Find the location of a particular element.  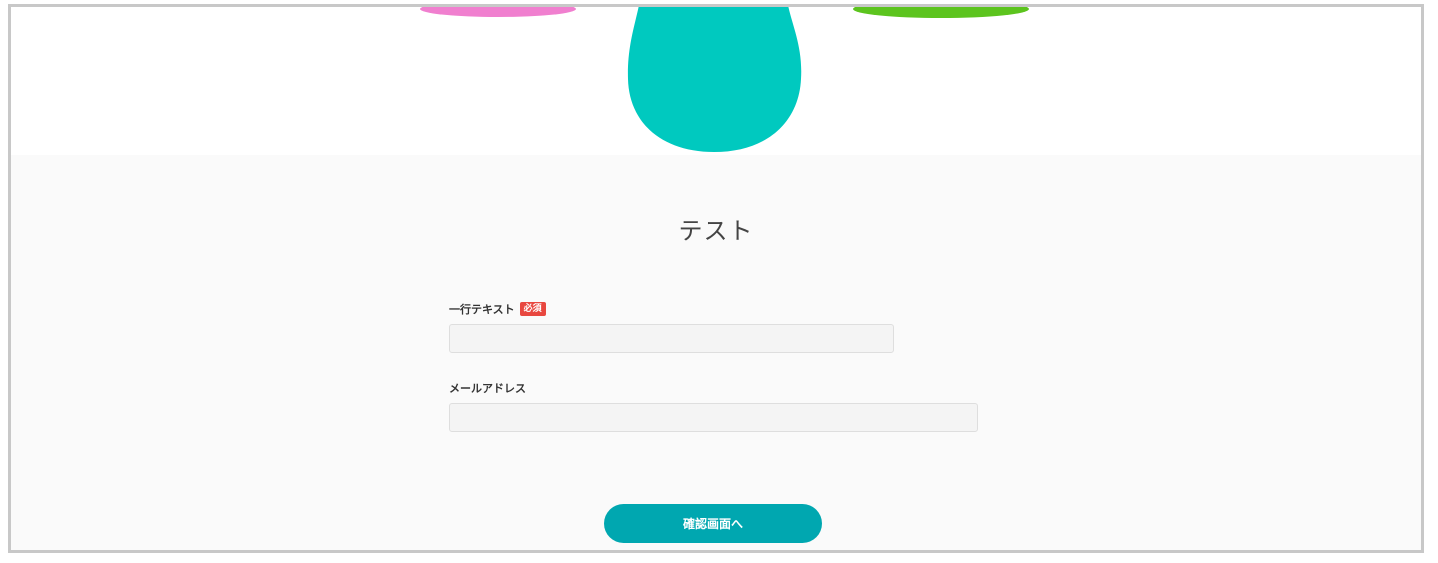

hero-drops-illustration is located at coordinates (724, 79).